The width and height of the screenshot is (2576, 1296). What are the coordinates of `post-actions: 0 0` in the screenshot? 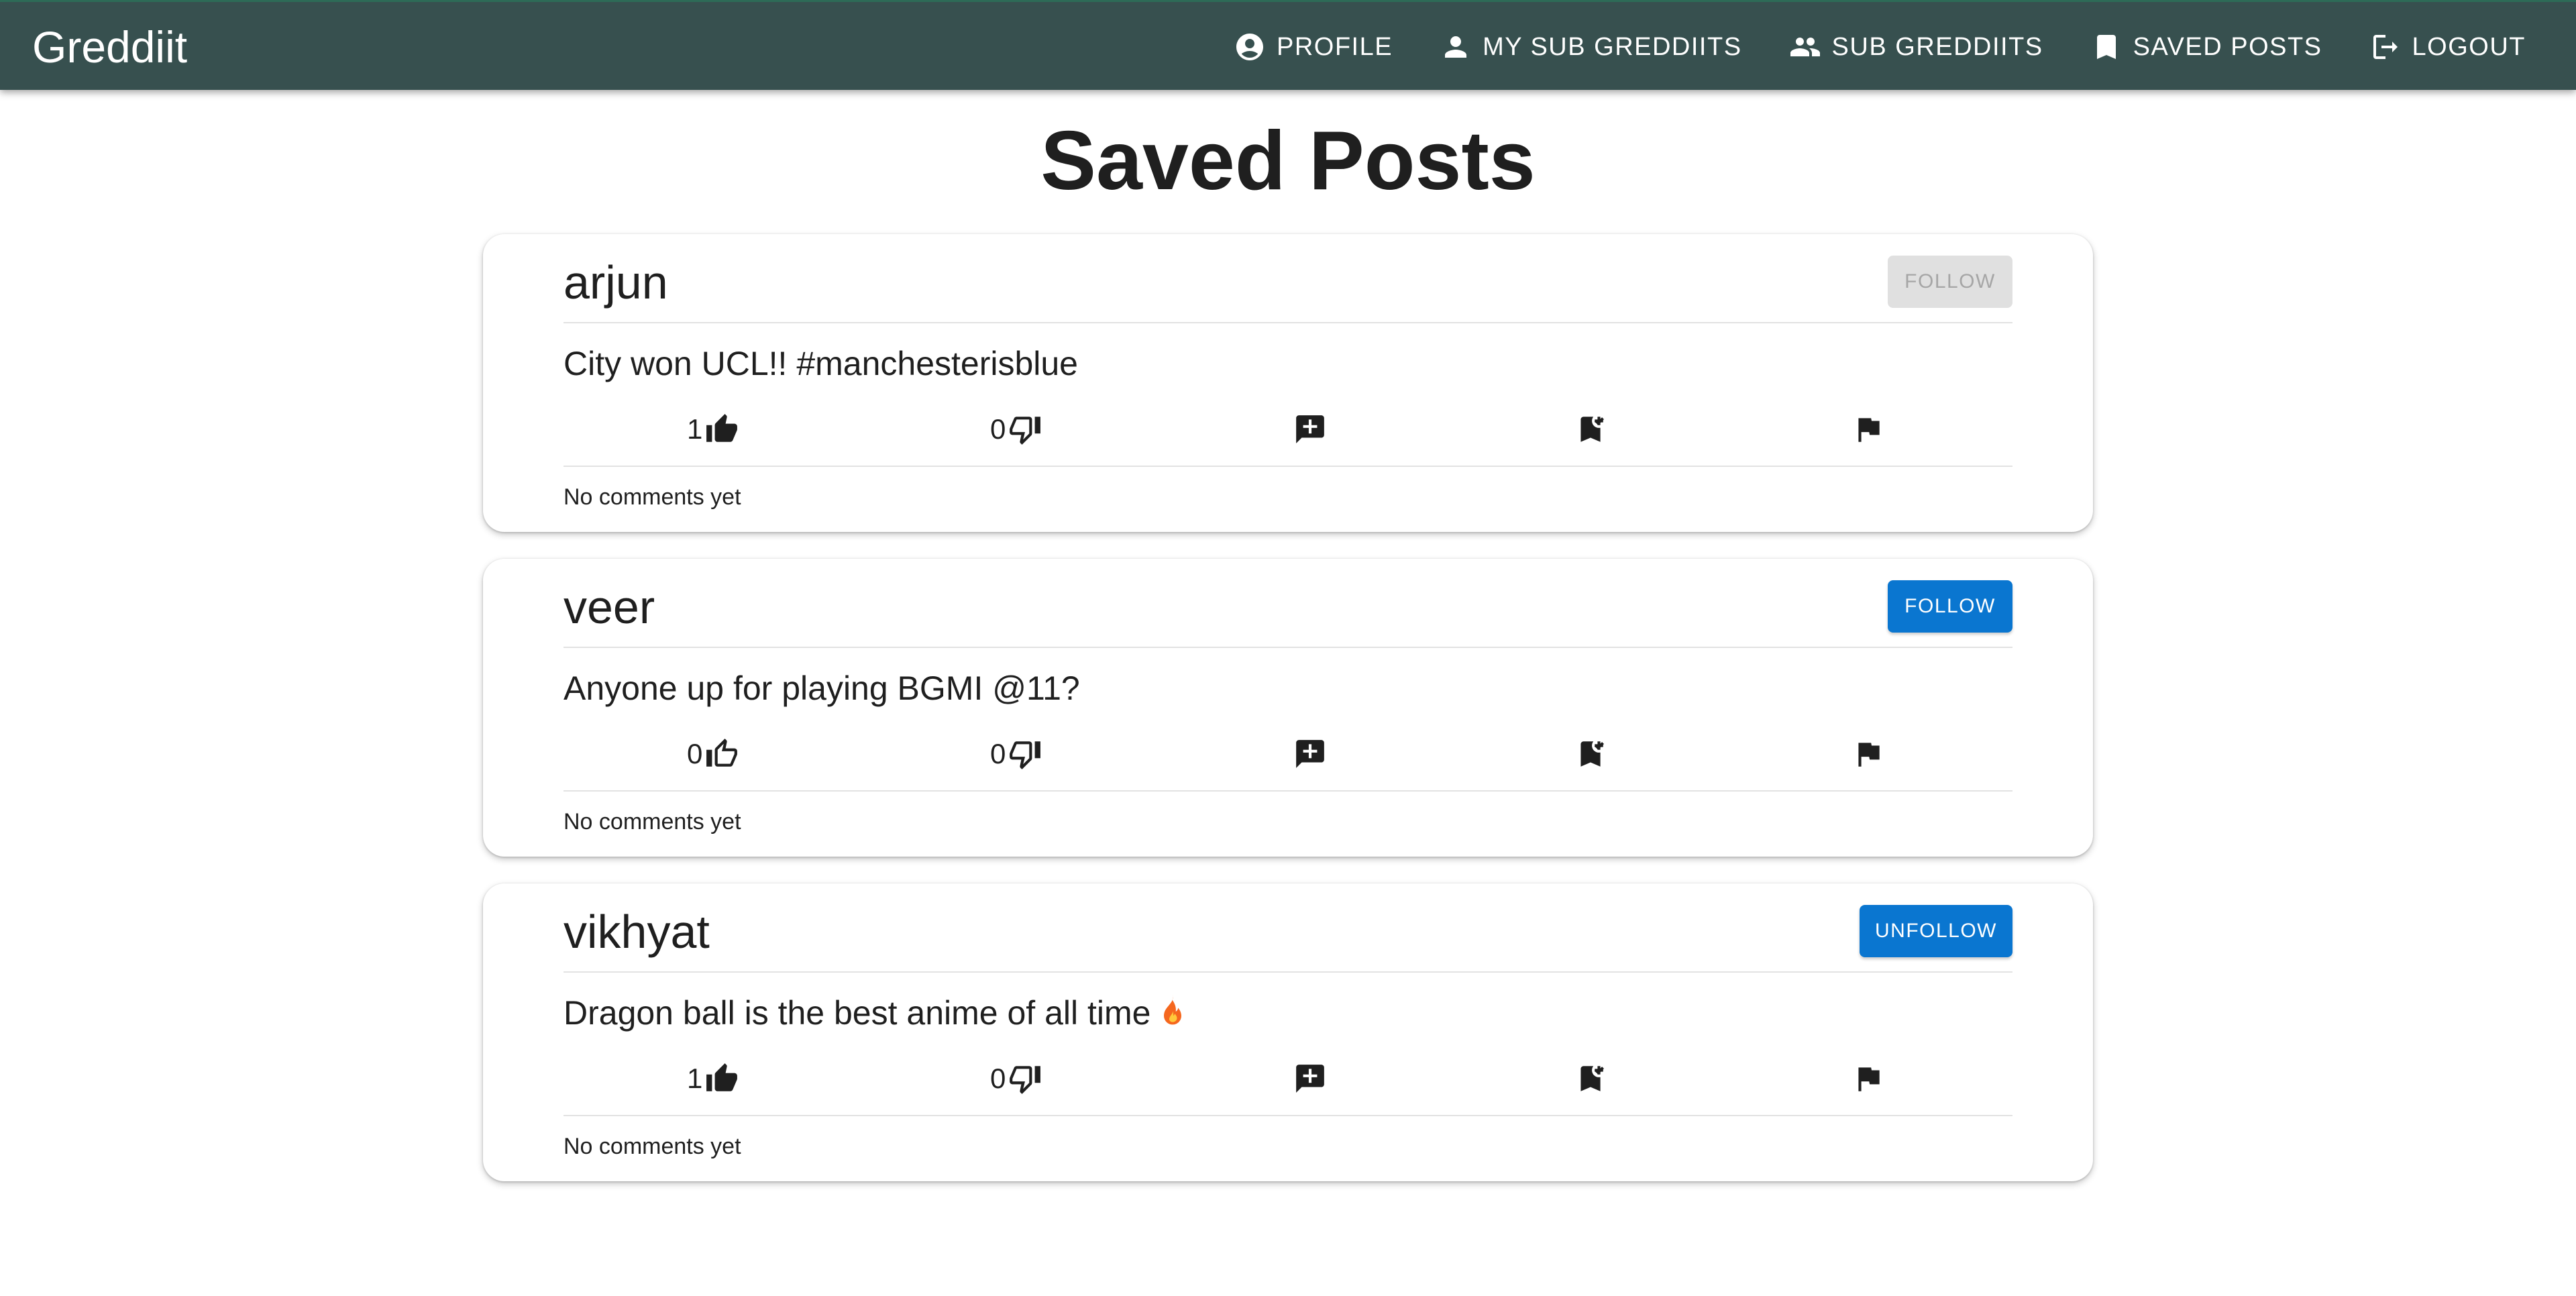 It's located at (1288, 754).